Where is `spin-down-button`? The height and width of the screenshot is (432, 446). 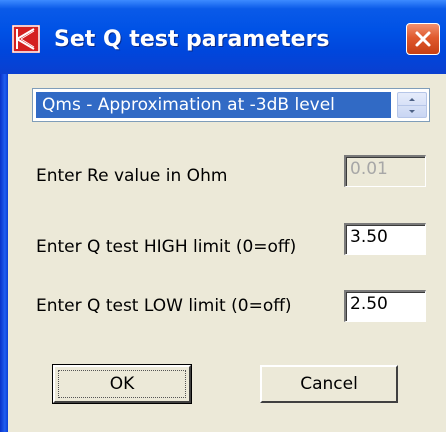 spin-down-button is located at coordinates (412, 111).